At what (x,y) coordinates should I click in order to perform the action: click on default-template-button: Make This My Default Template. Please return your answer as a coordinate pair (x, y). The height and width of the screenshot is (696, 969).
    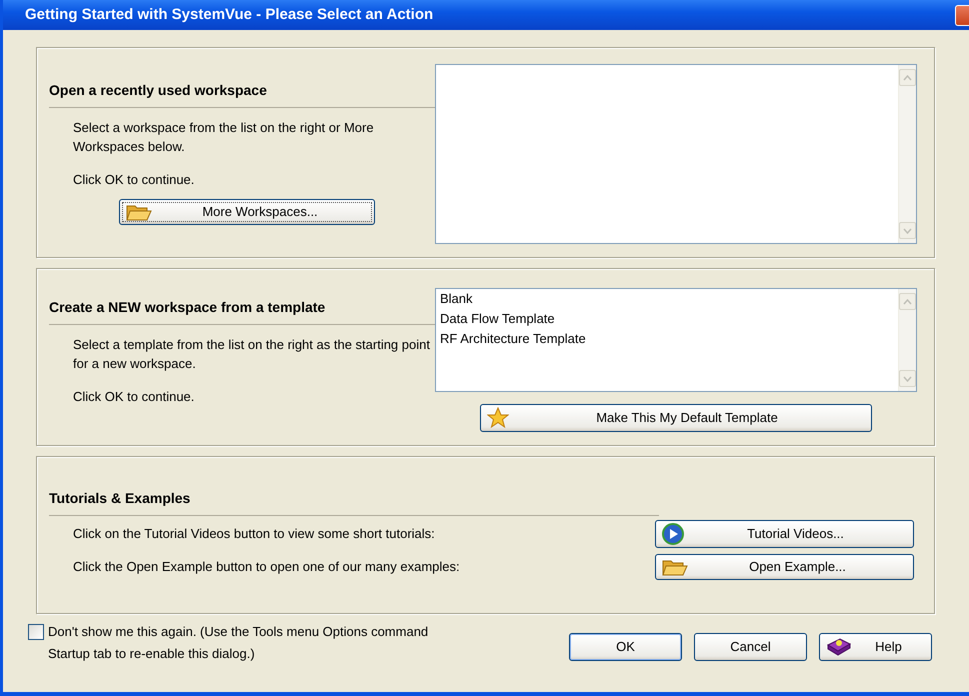
    Looking at the image, I should click on (676, 418).